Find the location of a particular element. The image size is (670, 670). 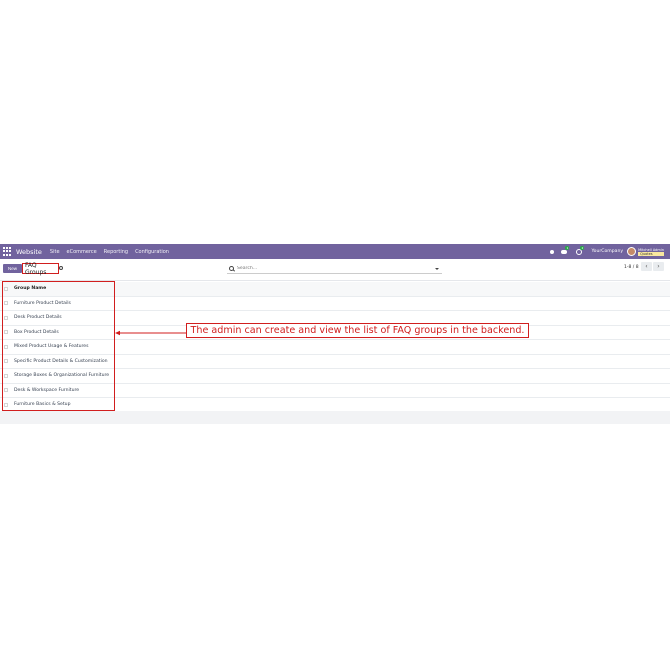

search-input is located at coordinates (334, 268).